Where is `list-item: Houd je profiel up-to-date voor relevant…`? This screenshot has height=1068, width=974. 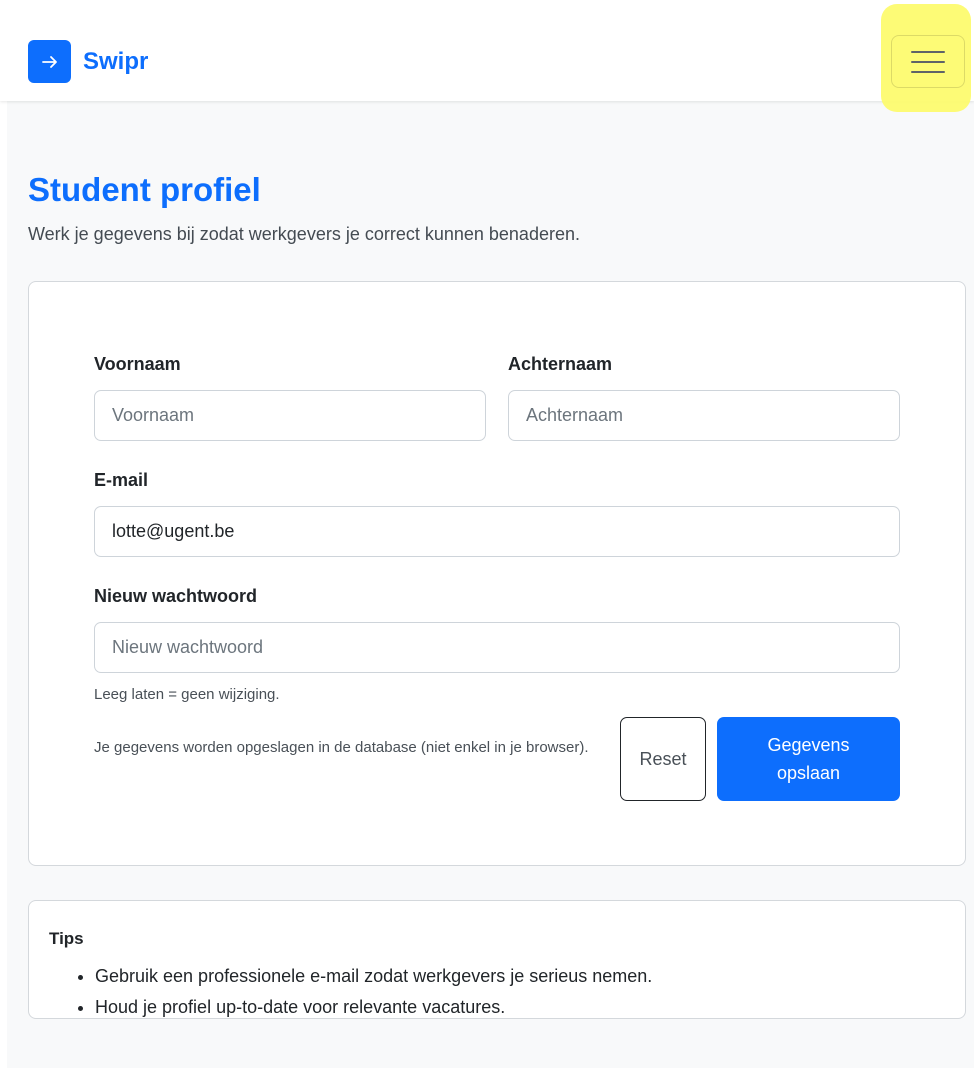
list-item: Houd je profiel up-to-date voor relevant… is located at coordinates (373, 1007).